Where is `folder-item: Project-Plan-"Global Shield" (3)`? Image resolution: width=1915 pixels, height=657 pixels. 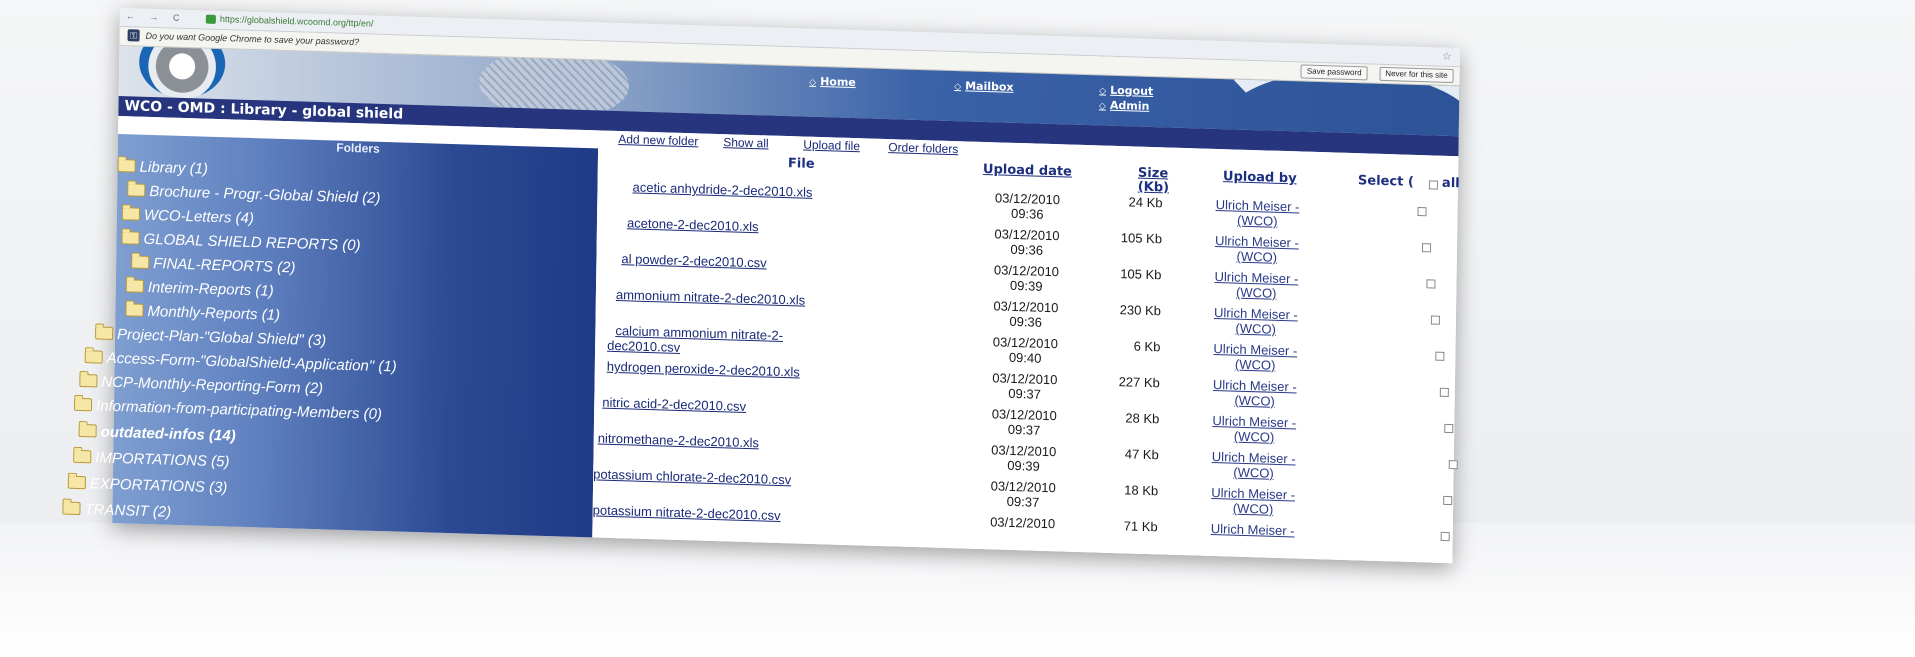 folder-item: Project-Plan-"Global Shield" (3) is located at coordinates (210, 337).